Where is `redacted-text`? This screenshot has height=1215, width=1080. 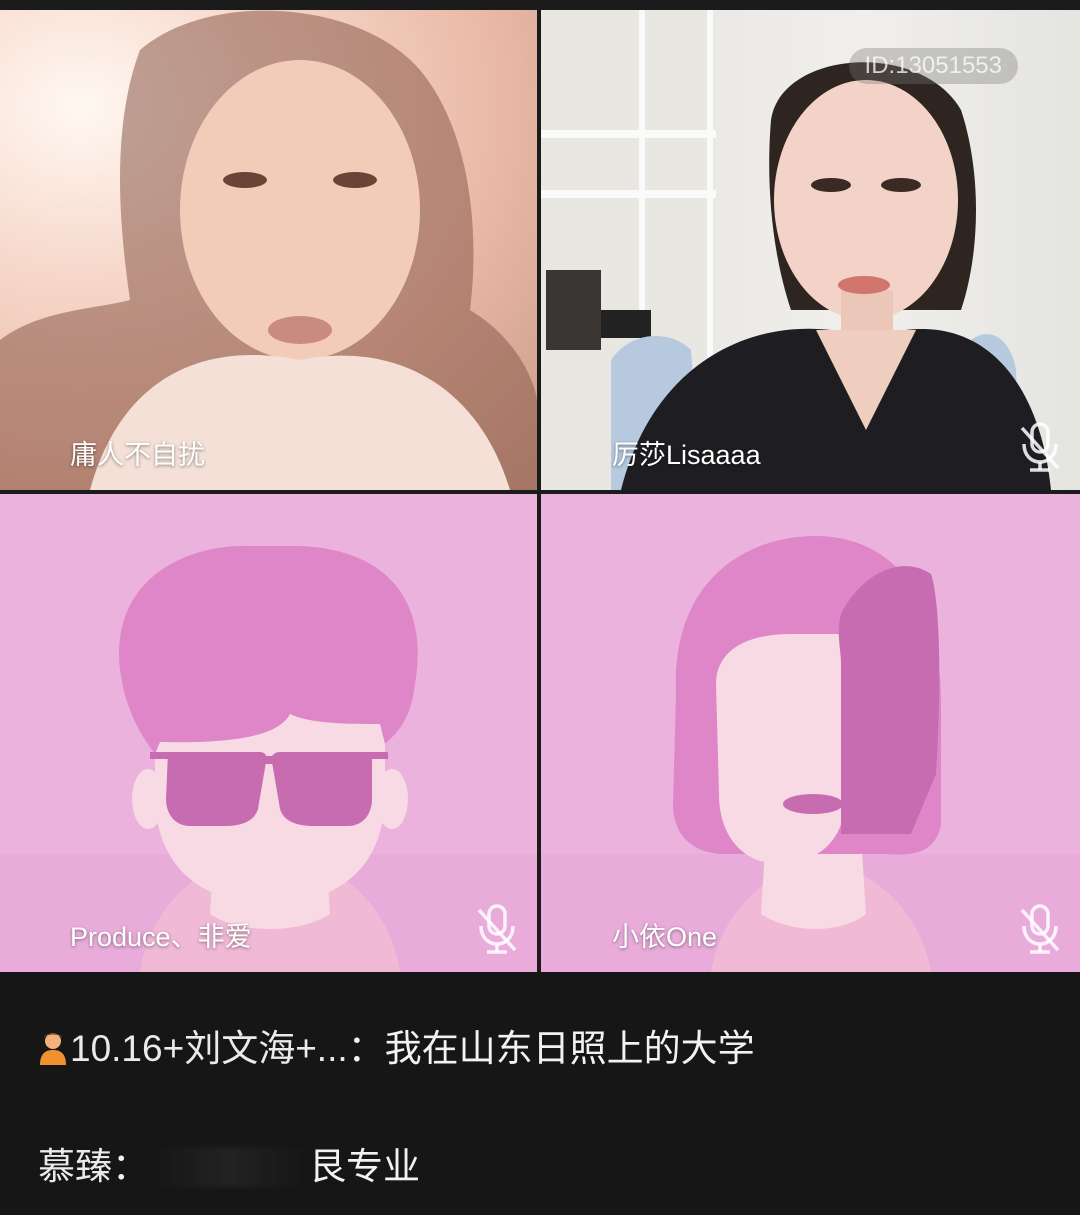 redacted-text is located at coordinates (229, 1167).